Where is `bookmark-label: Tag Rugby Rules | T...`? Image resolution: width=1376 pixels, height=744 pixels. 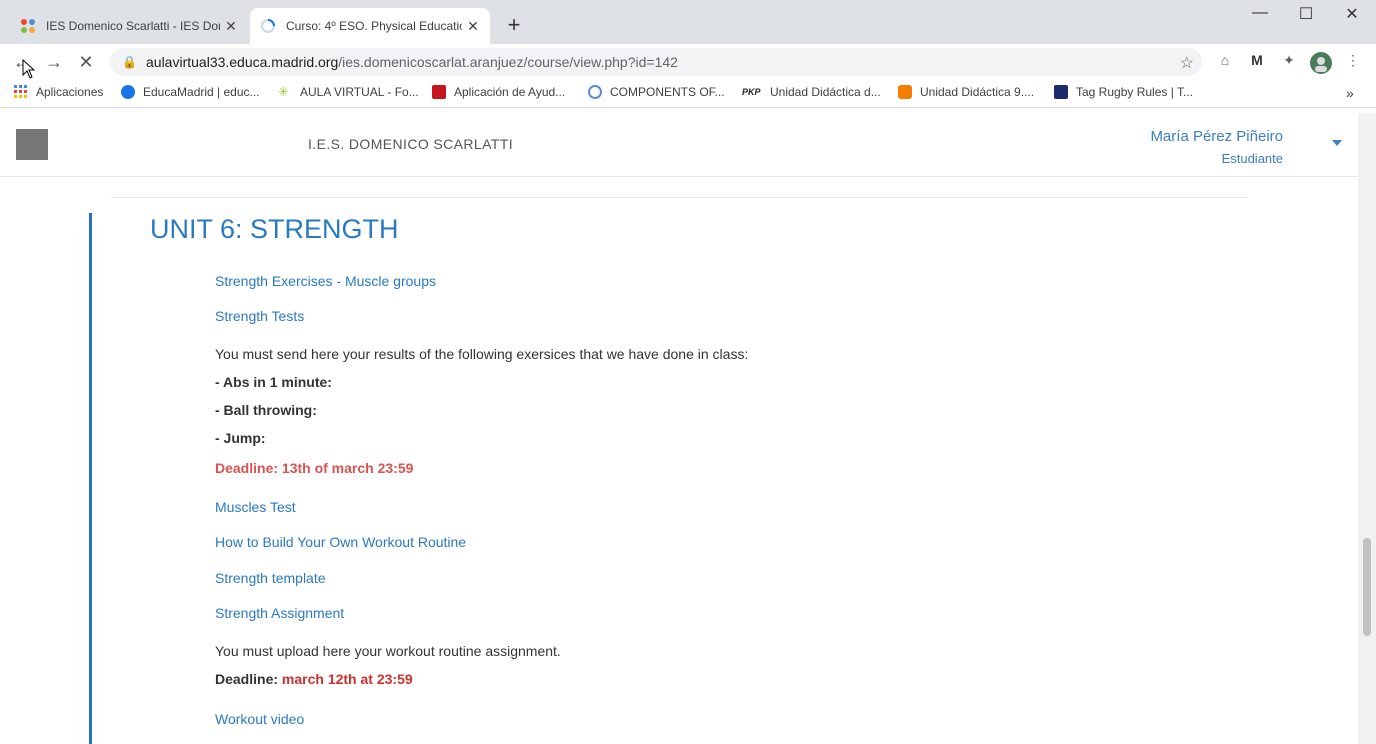
bookmark-label: Tag Rugby Rules | T... is located at coordinates (1134, 92).